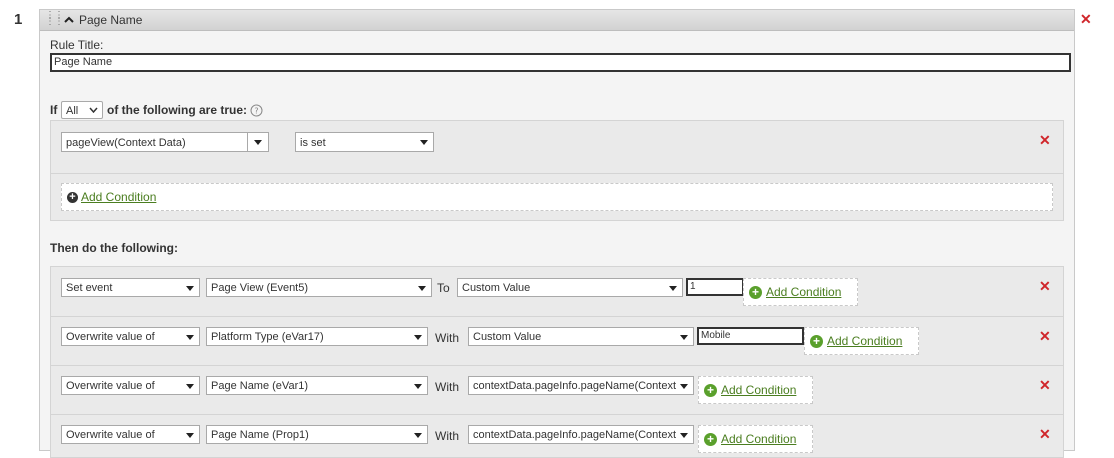  What do you see at coordinates (126, 143) in the screenshot?
I see `condition-variable-value: pageView(Context Data)` at bounding box center [126, 143].